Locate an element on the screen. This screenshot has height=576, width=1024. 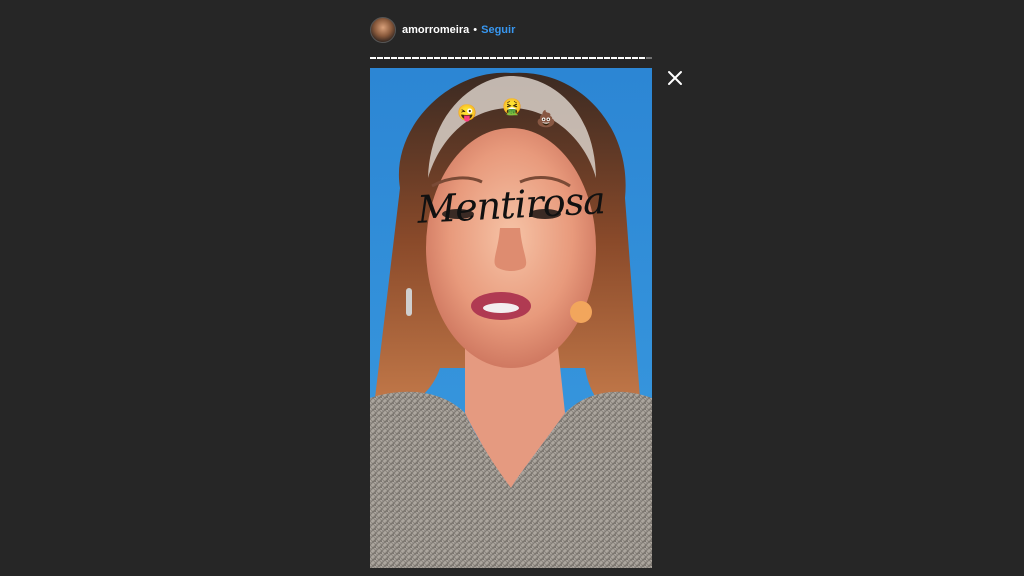
avatar is located at coordinates (383, 30).